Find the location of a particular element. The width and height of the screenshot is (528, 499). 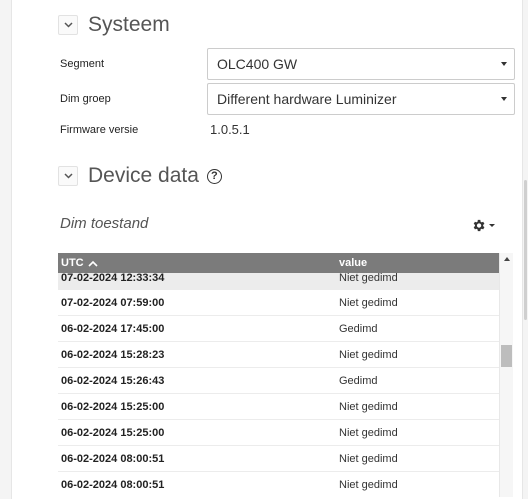

firmware-label: Firmware versie is located at coordinates (99, 130).